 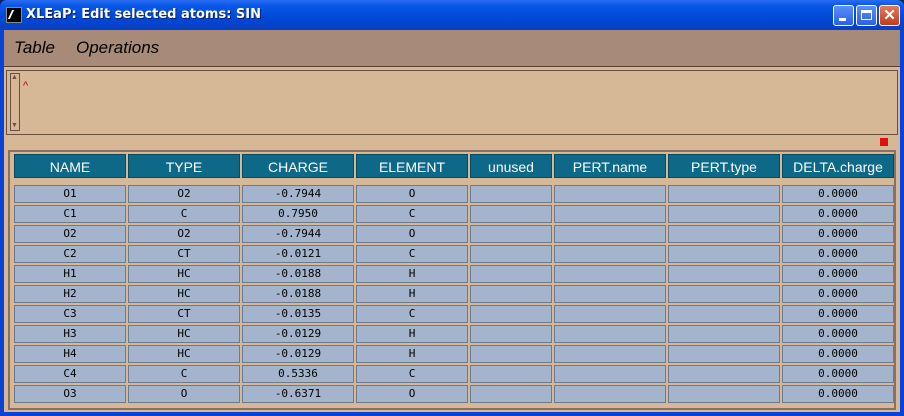 I want to click on cell-name: C1, so click(x=70, y=214).